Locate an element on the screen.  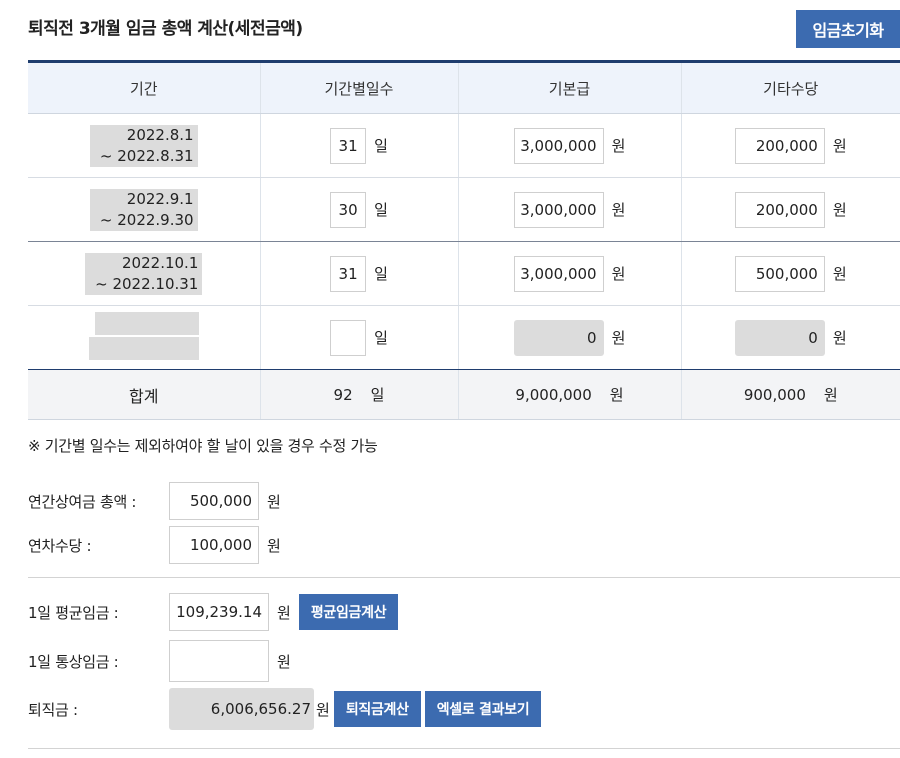
avg-wage-row: 1일 평균임금 : 109,239.14 원 평균임금계산 is located at coordinates (213, 612).